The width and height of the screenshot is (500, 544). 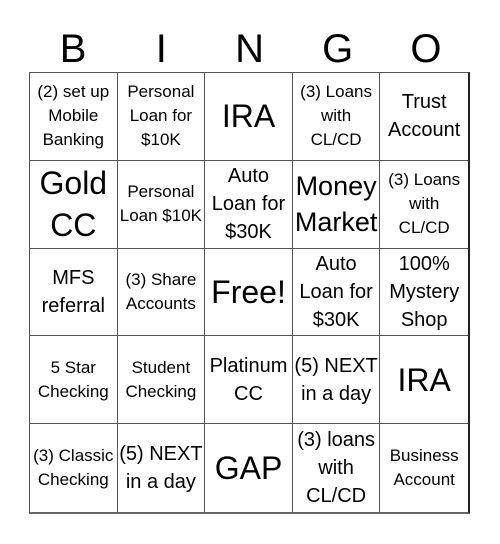 I want to click on header-letter-b: B, so click(x=73, y=49).